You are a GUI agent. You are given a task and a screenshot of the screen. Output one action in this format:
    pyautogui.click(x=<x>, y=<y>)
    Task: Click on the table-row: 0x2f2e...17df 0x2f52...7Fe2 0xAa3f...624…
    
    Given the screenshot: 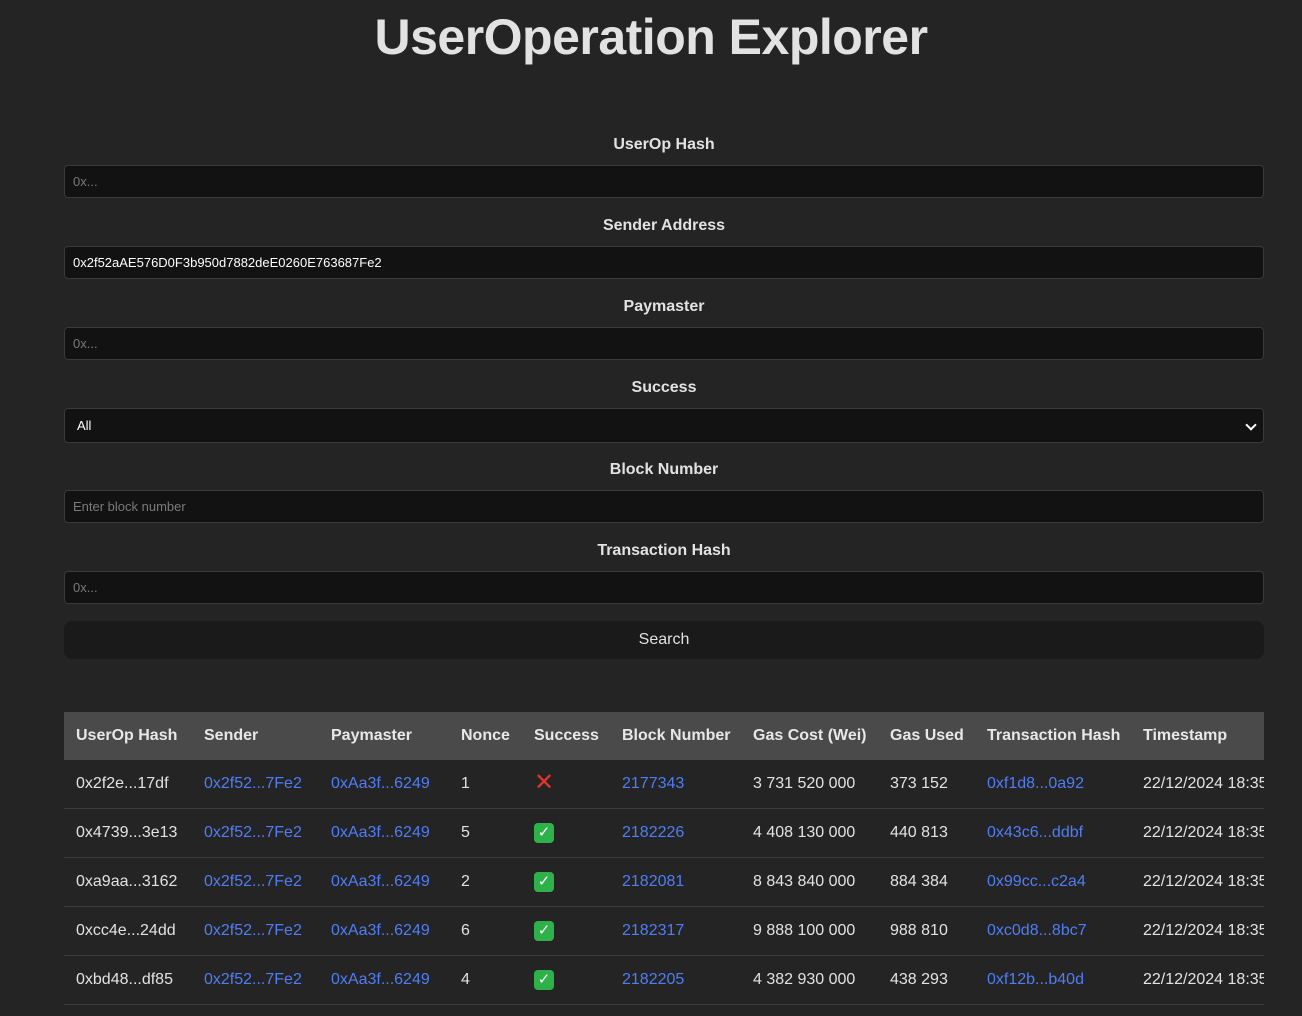 What is the action you would take?
    pyautogui.click(x=664, y=784)
    